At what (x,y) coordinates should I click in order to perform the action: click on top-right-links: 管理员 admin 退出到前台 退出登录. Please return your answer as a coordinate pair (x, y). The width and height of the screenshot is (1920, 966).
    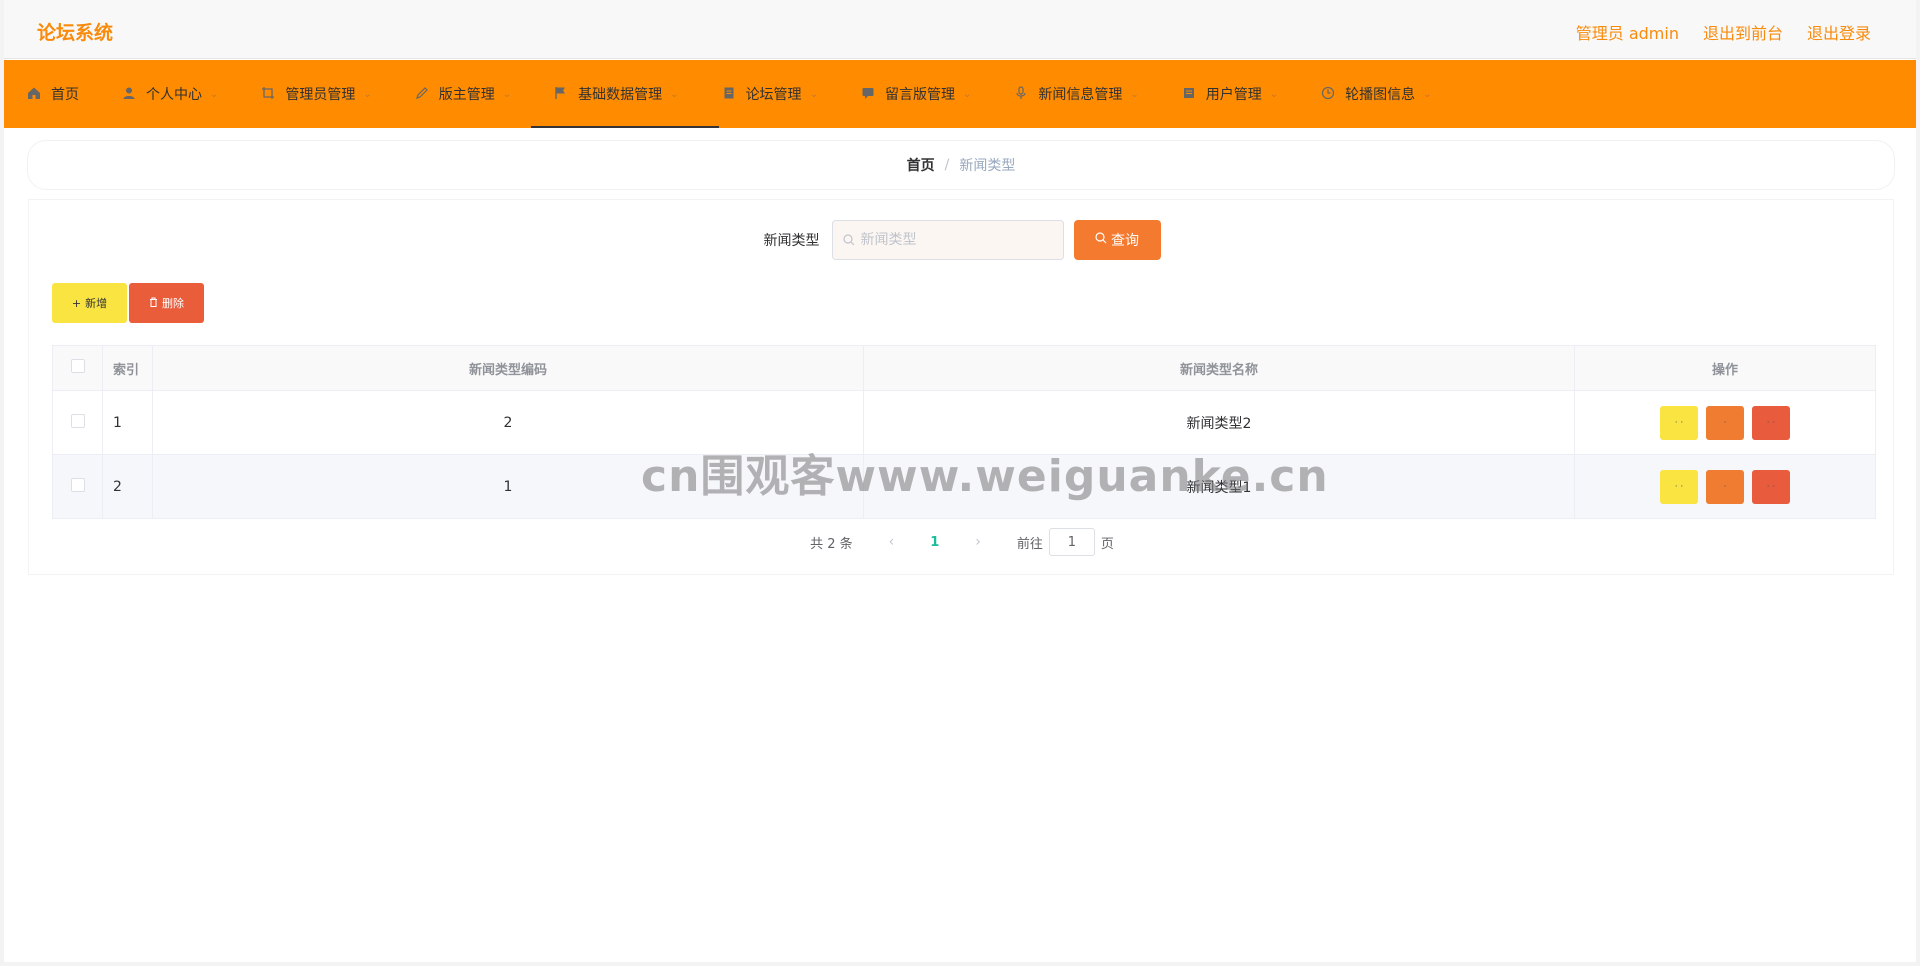
    Looking at the image, I should click on (1723, 32).